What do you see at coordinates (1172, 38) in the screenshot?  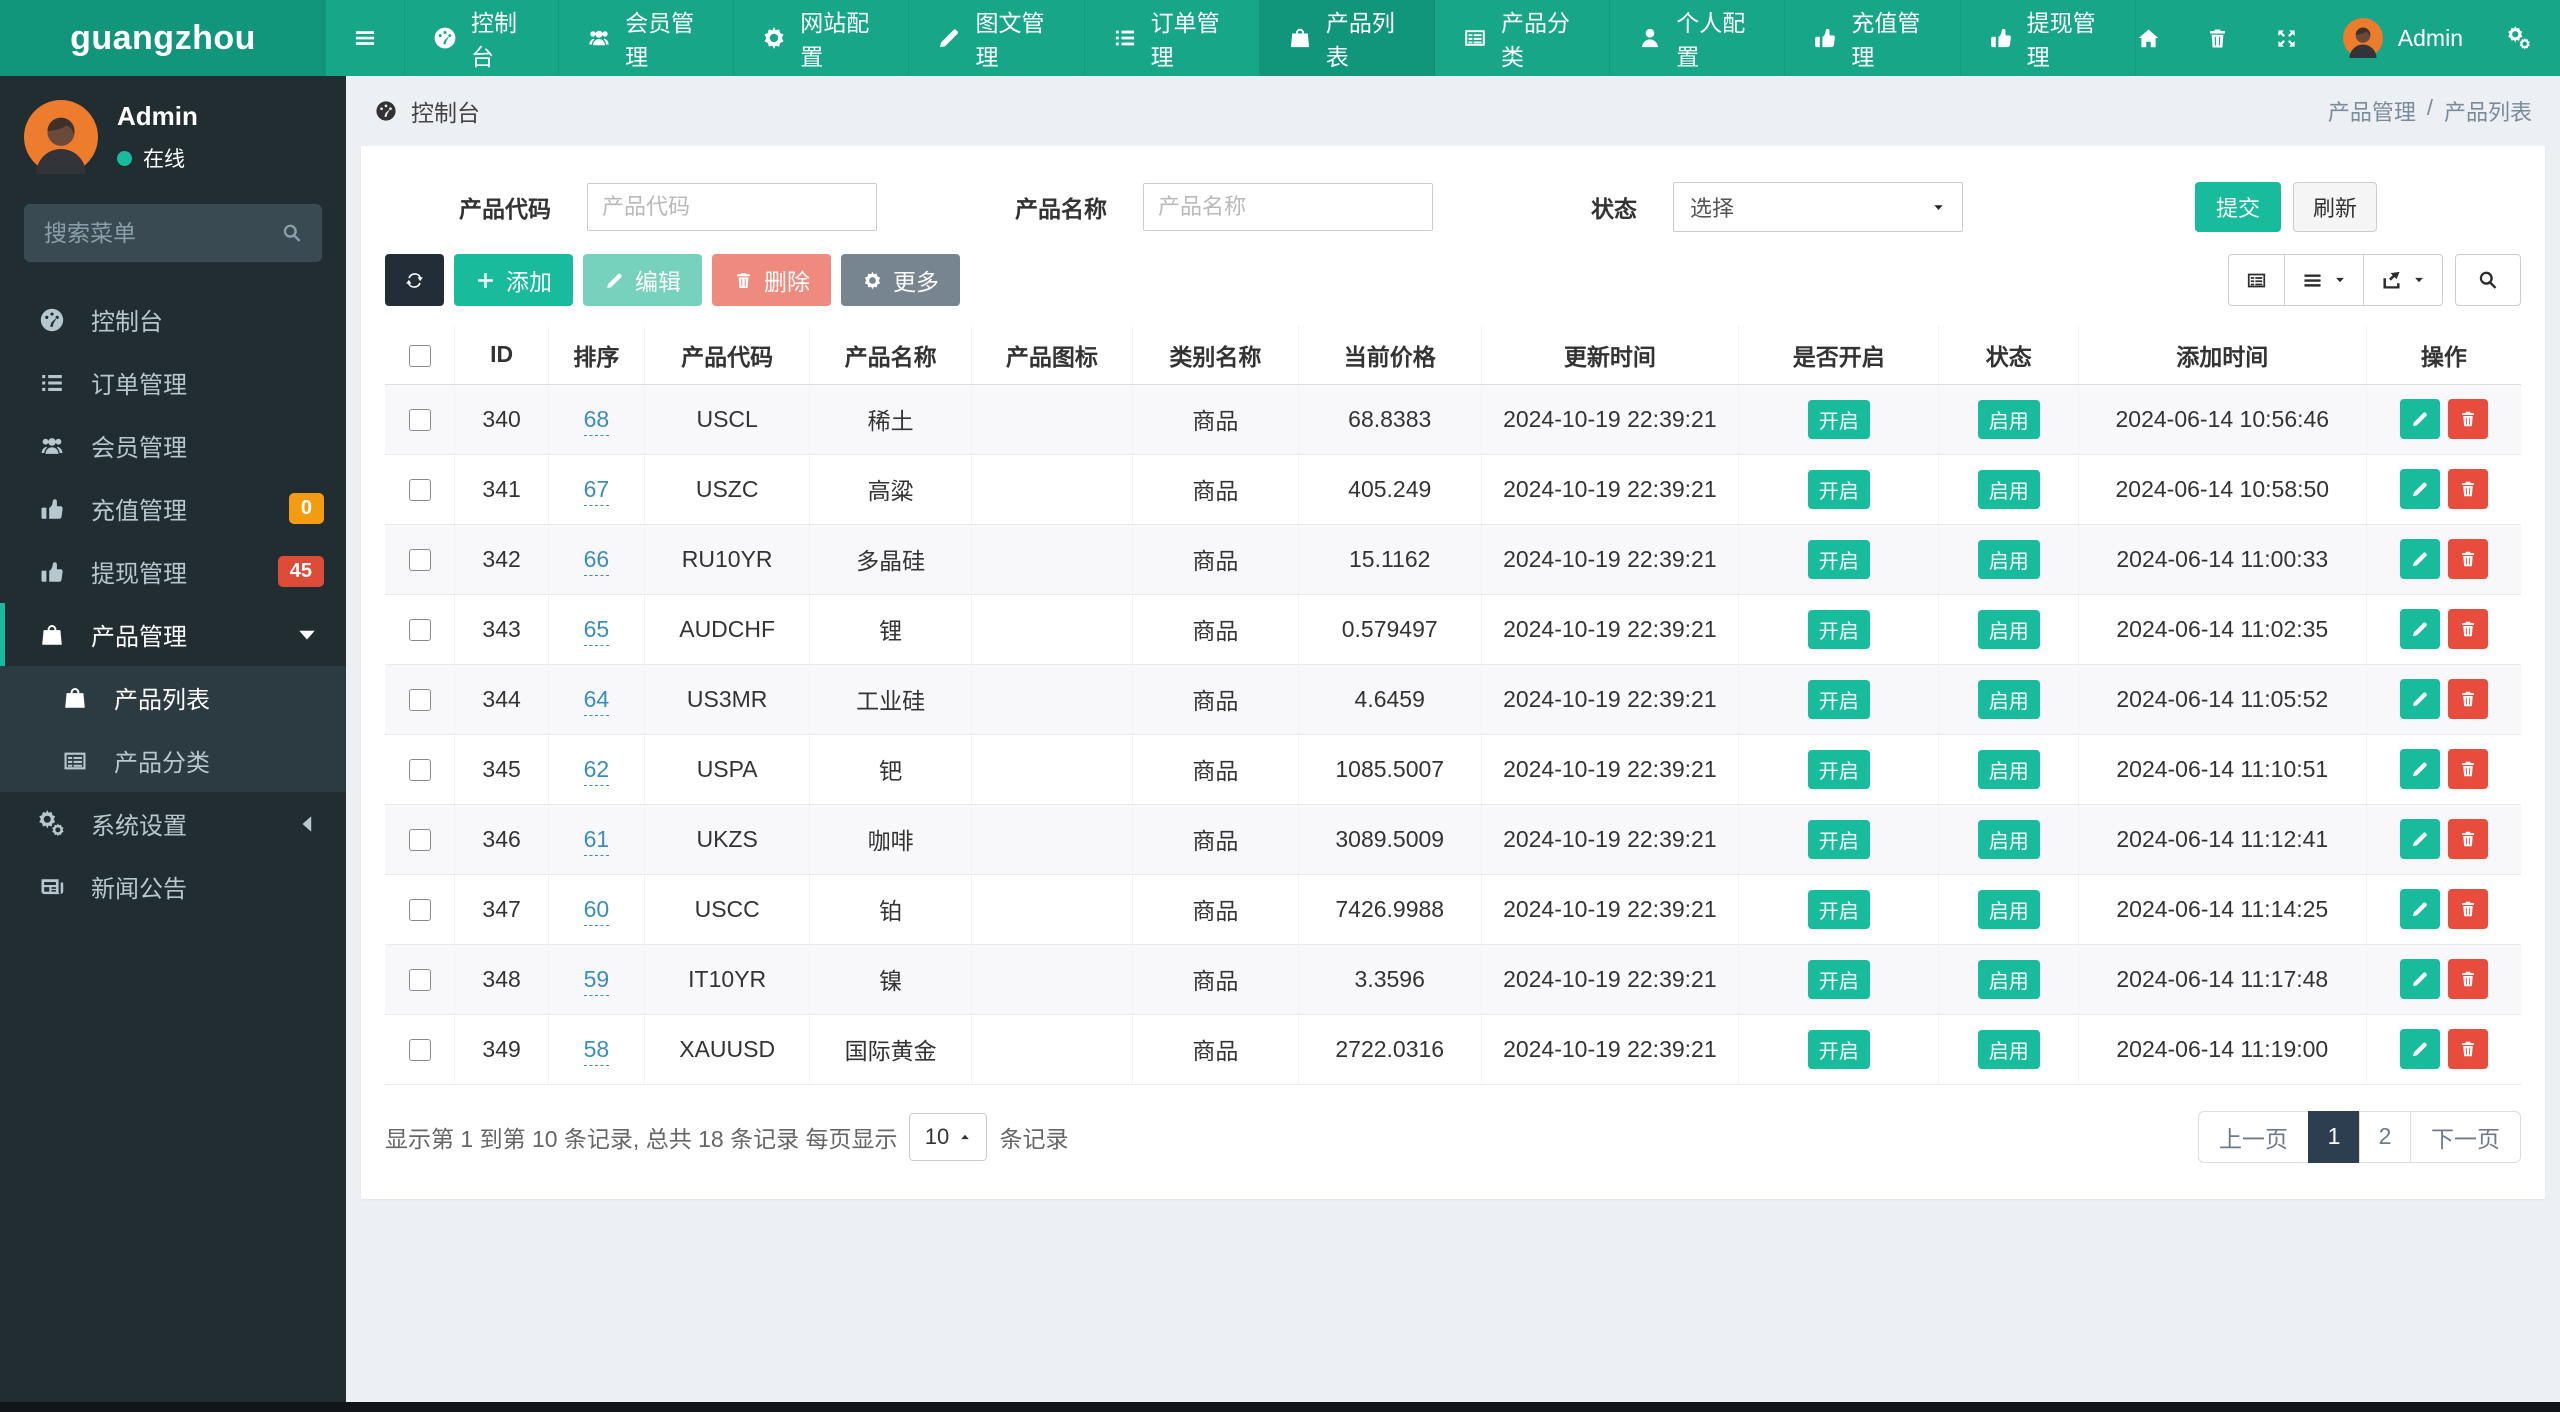 I see `top-nav-item: 订单管理` at bounding box center [1172, 38].